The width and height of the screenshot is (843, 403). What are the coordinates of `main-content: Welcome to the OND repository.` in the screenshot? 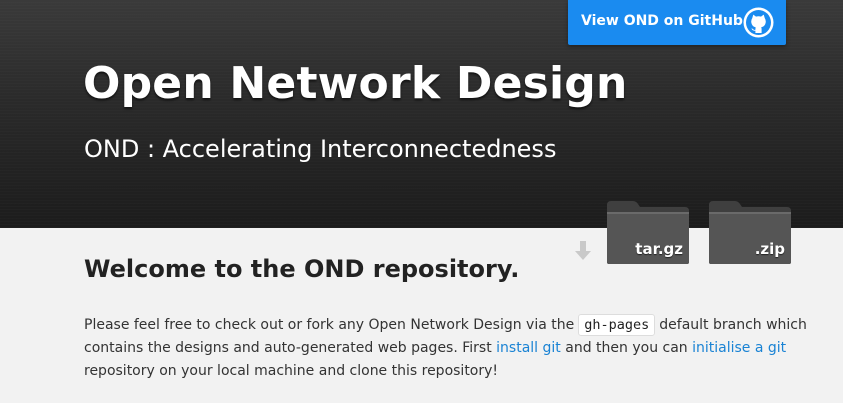 It's located at (444, 269).